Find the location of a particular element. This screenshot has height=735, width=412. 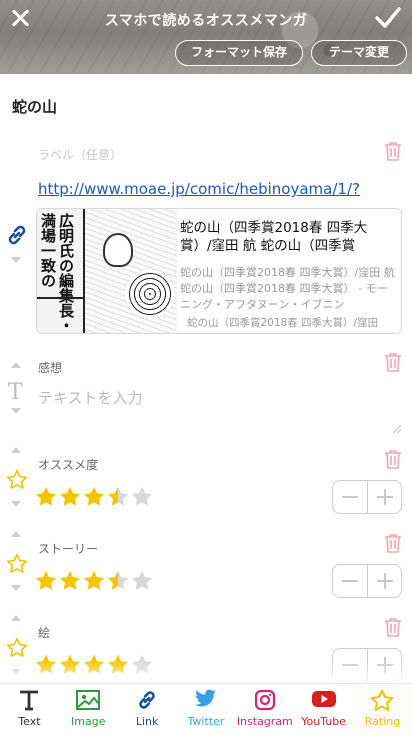

card-thumbnail: 広明氏の編集長・満場一致の is located at coordinates (107, 271).